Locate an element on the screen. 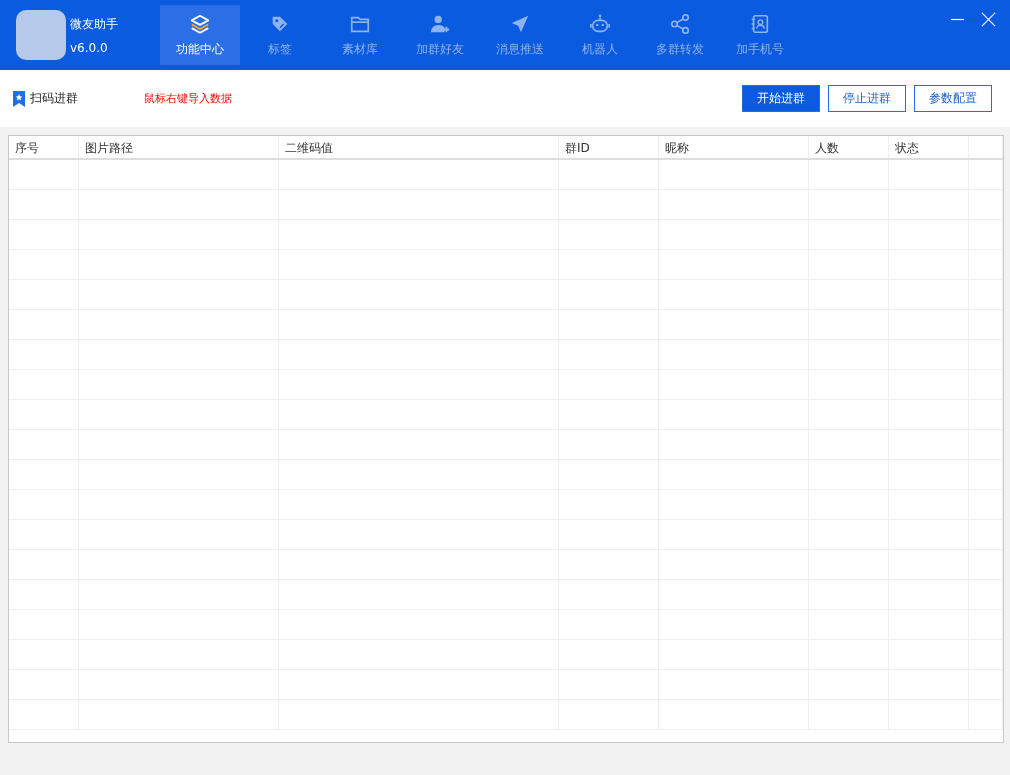 This screenshot has height=775, width=1010. nav-tab: 标签 is located at coordinates (280, 35).